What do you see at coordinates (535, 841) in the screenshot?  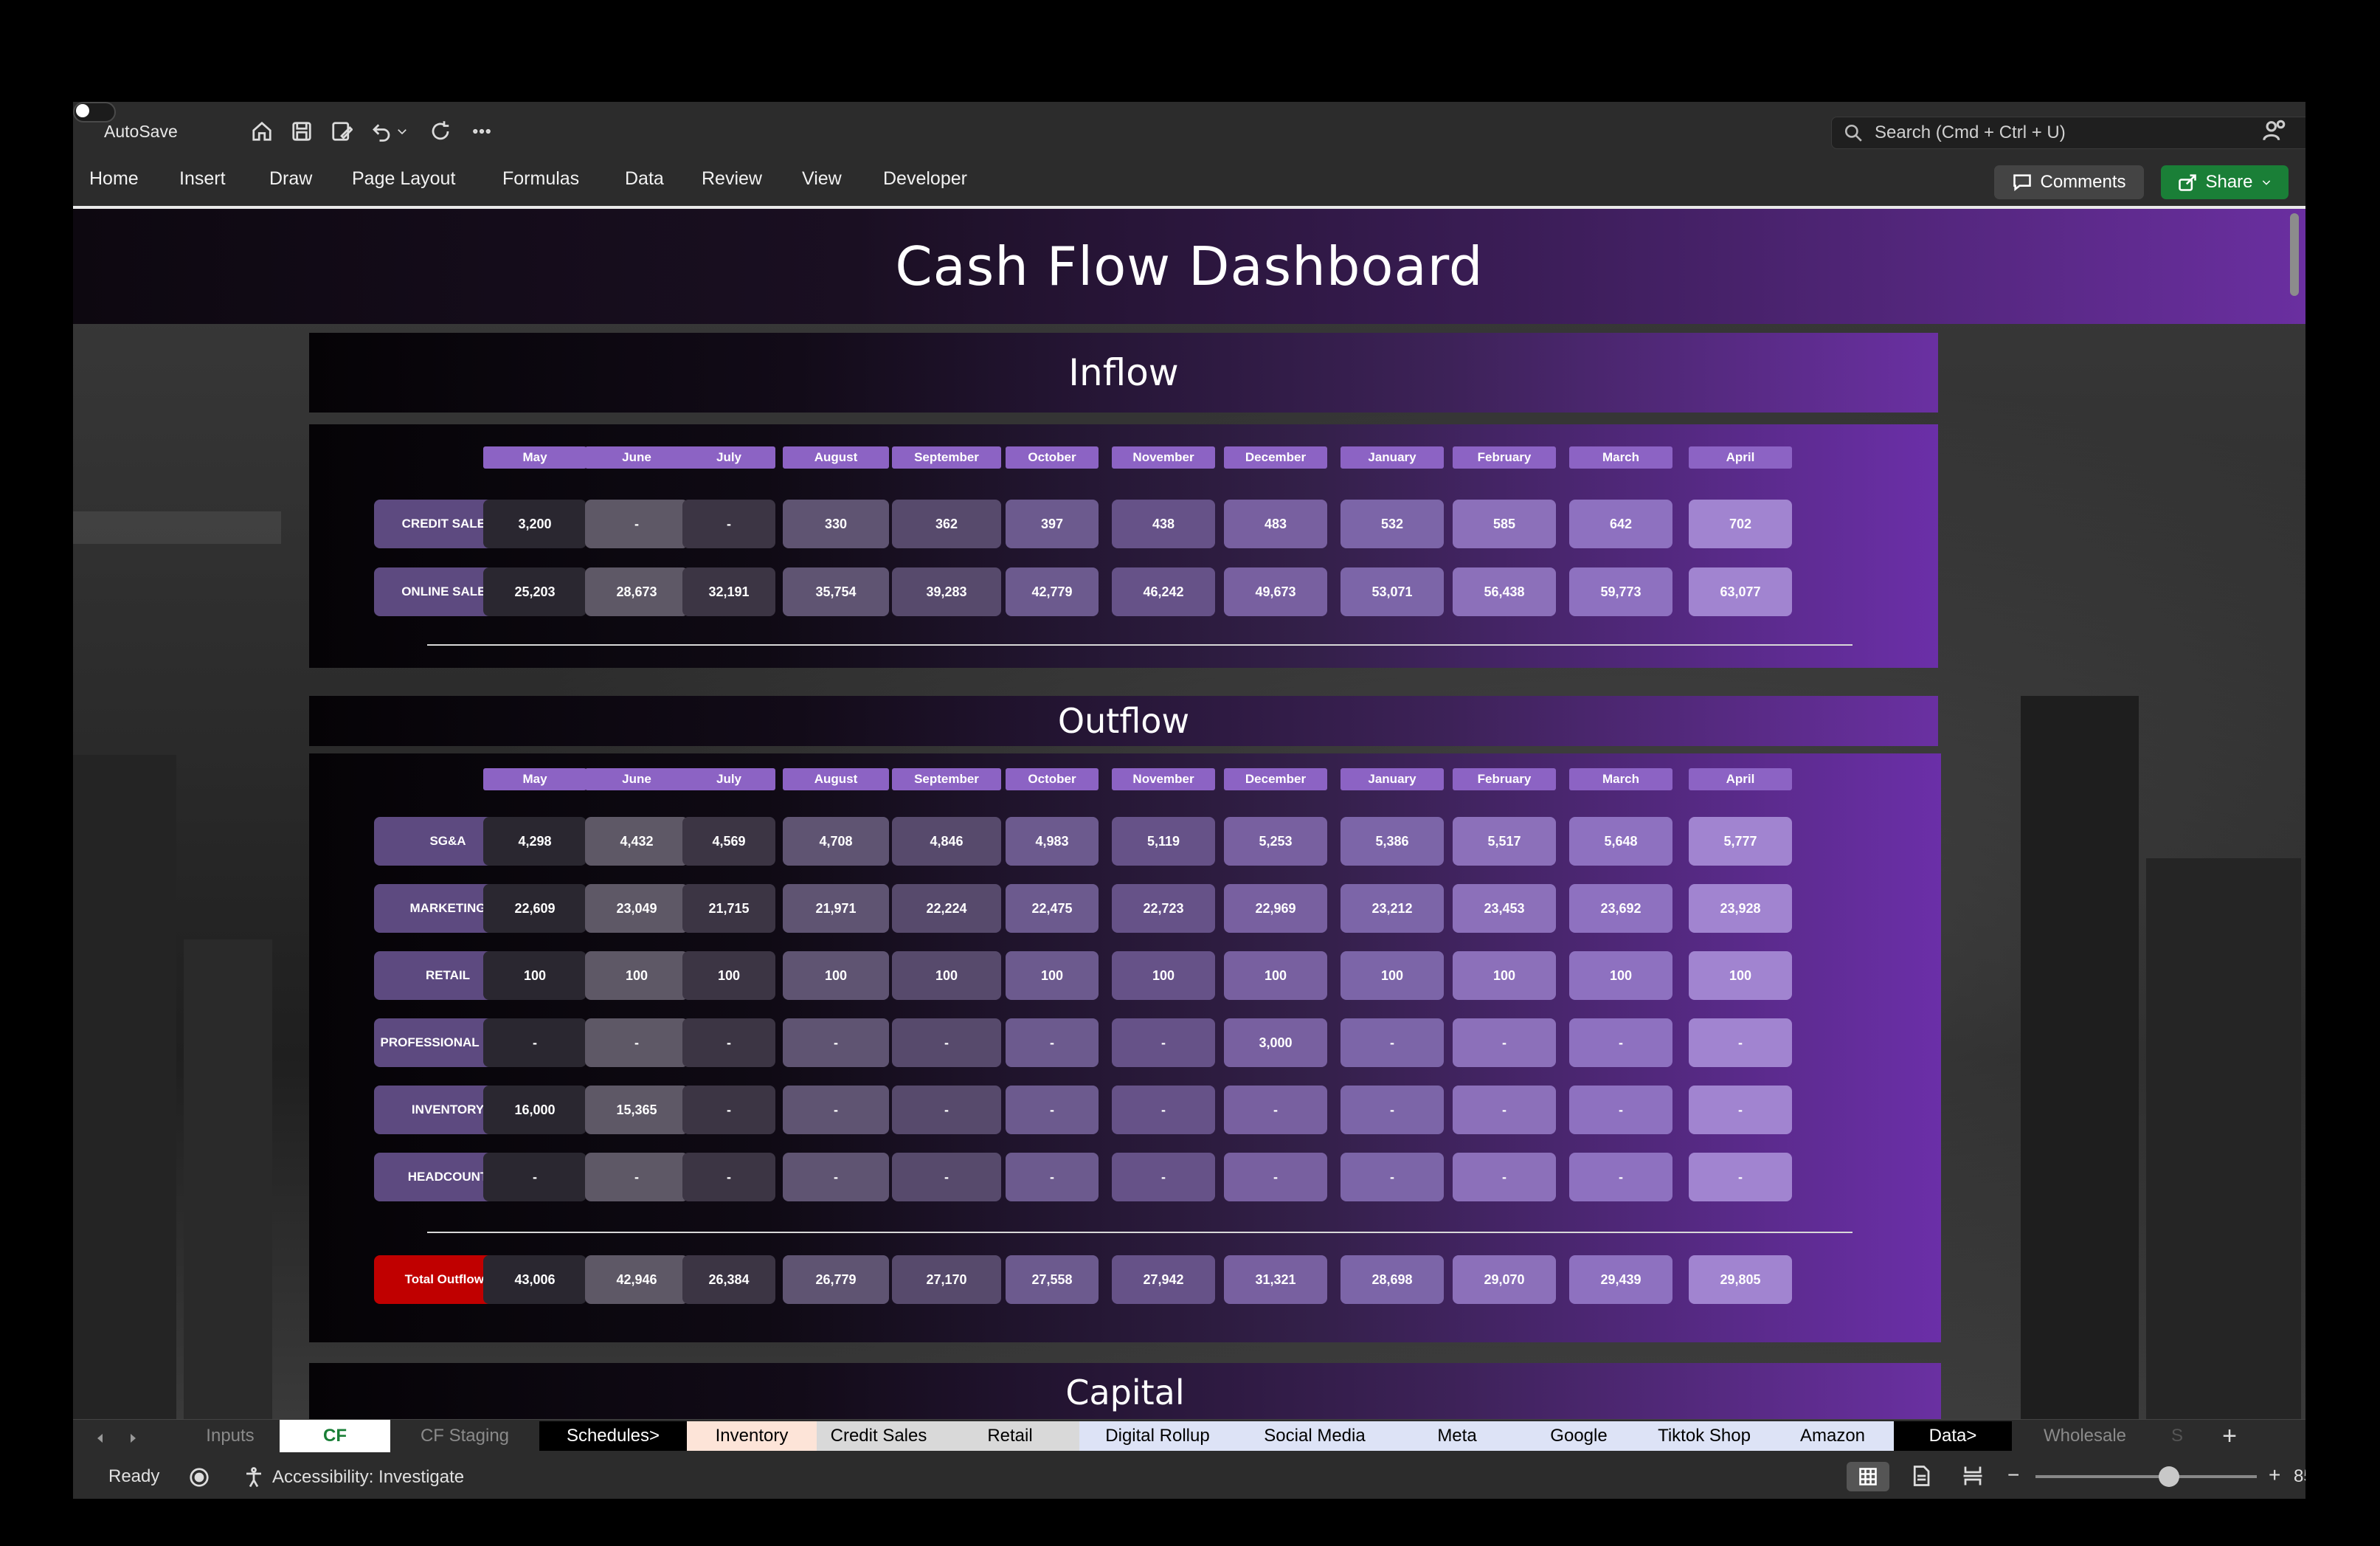 I see `value-cell-sg-a: 4,298` at bounding box center [535, 841].